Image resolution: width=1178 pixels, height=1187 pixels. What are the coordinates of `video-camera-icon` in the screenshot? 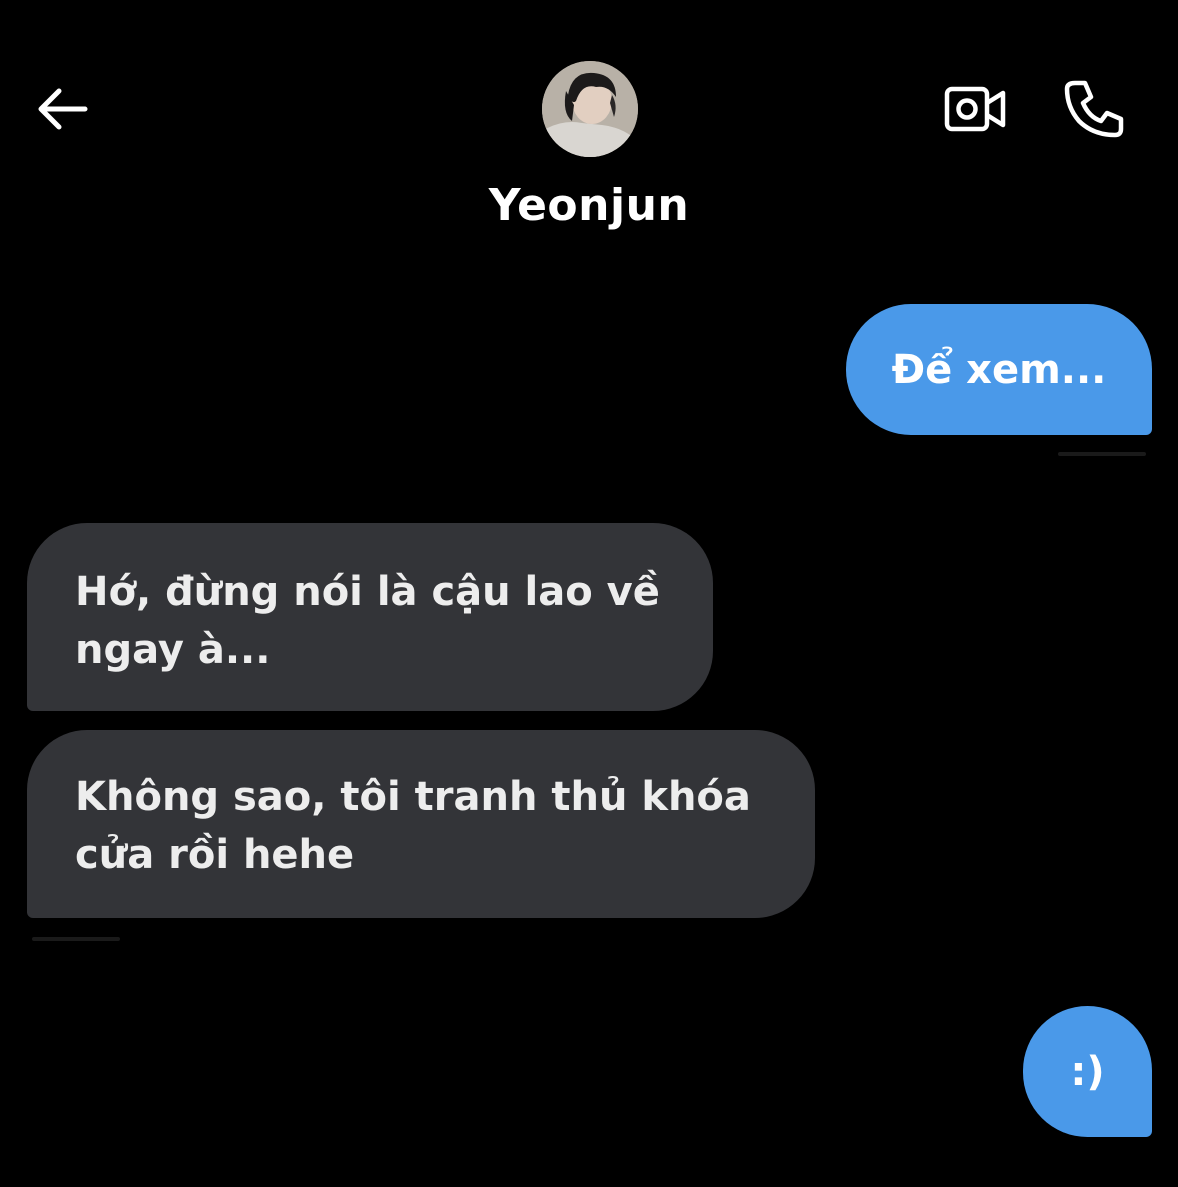 It's located at (975, 109).